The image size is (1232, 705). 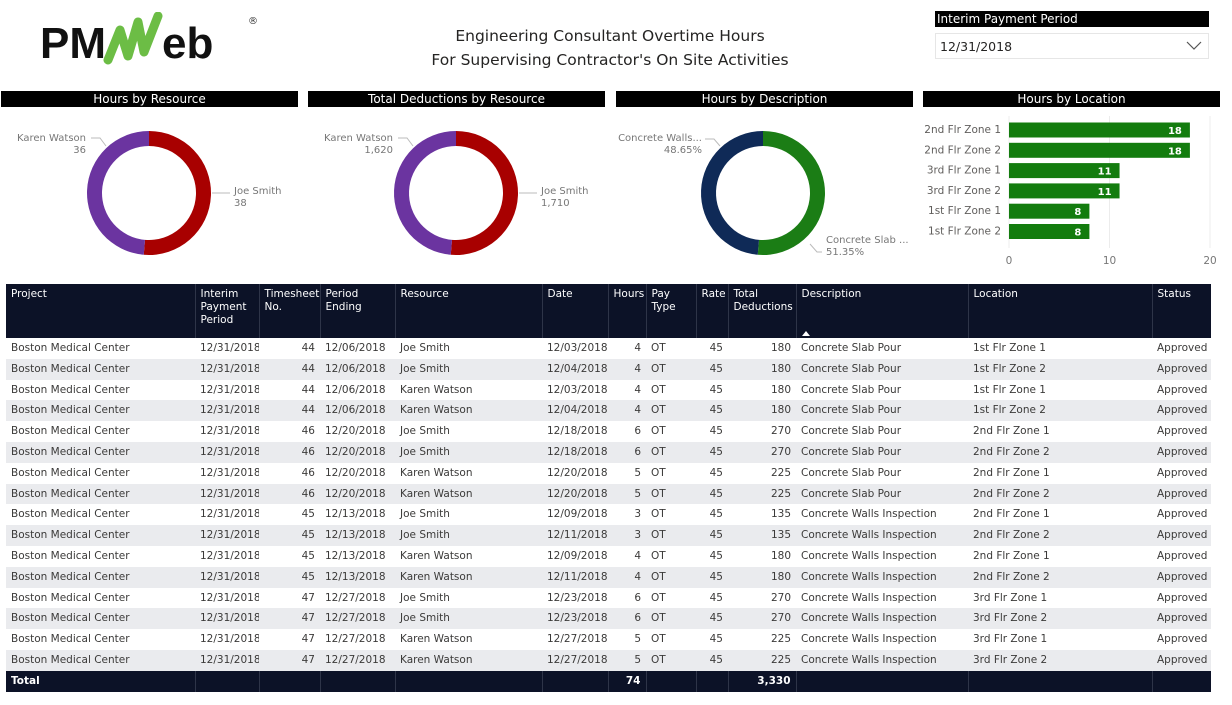 I want to click on cell-hours: 4, so click(x=627, y=556).